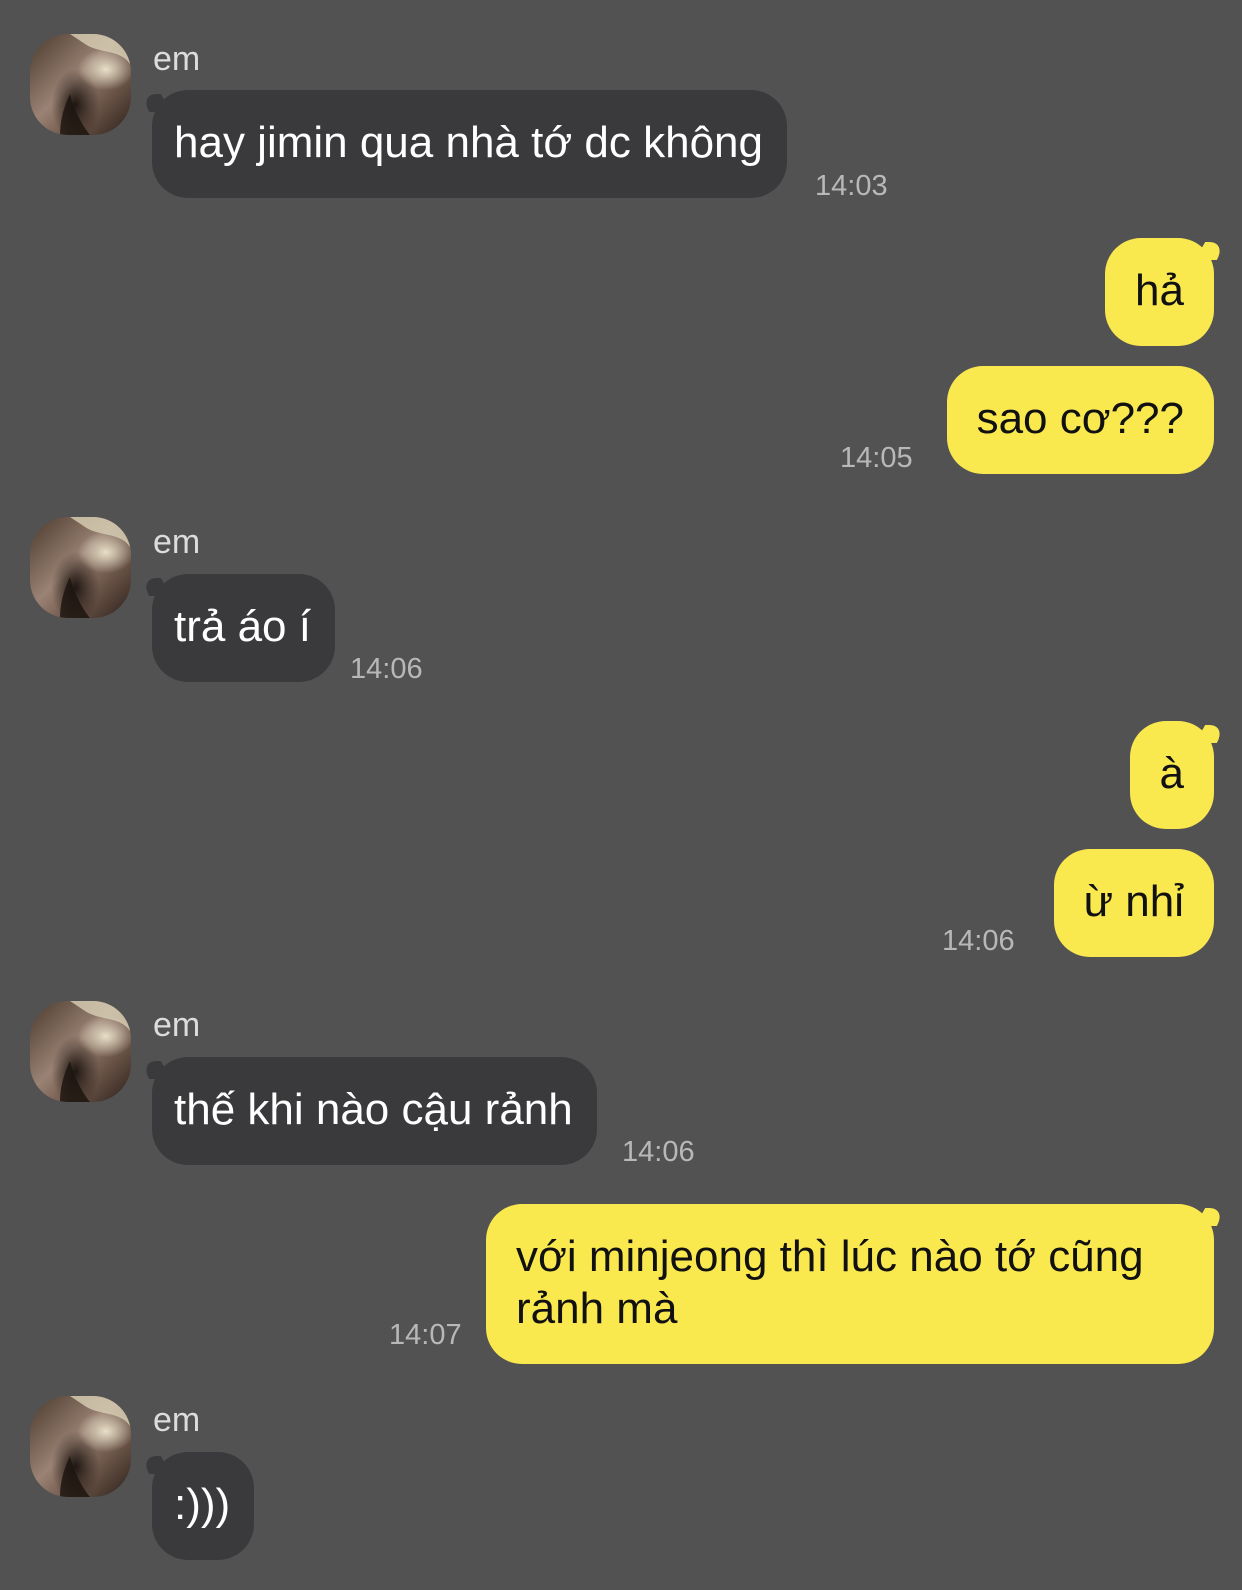 The width and height of the screenshot is (1242, 1590). I want to click on message-text: hả, so click(1159, 290).